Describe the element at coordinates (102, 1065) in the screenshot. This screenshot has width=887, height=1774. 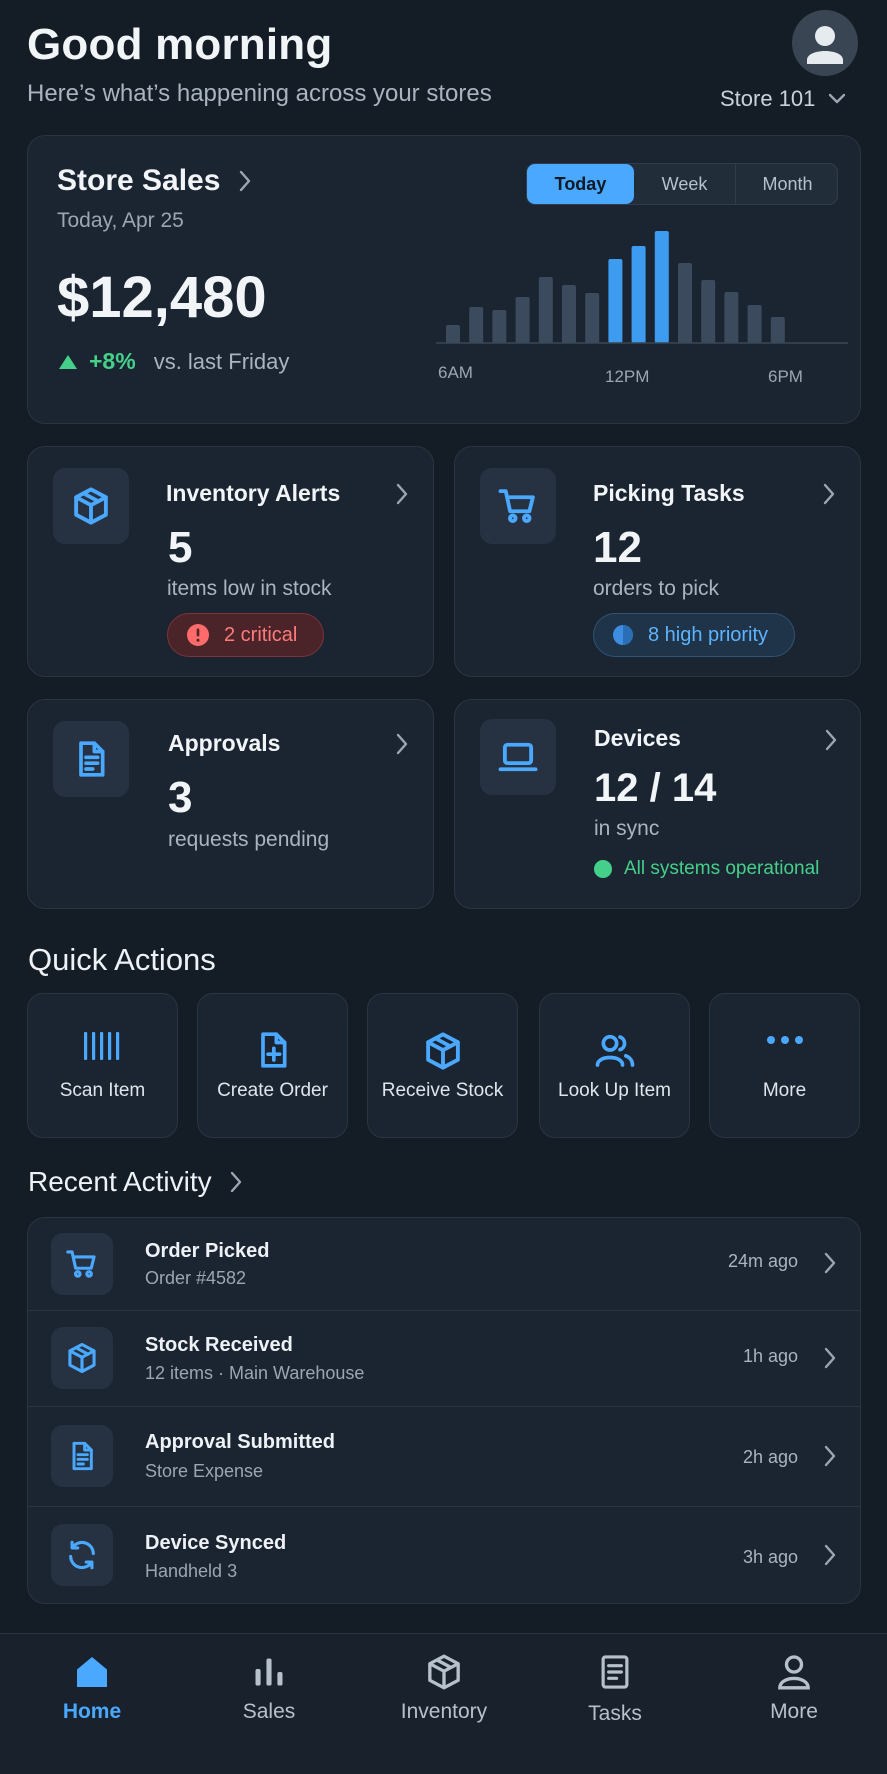
I see `scan-item-button: Scan Item` at that location.